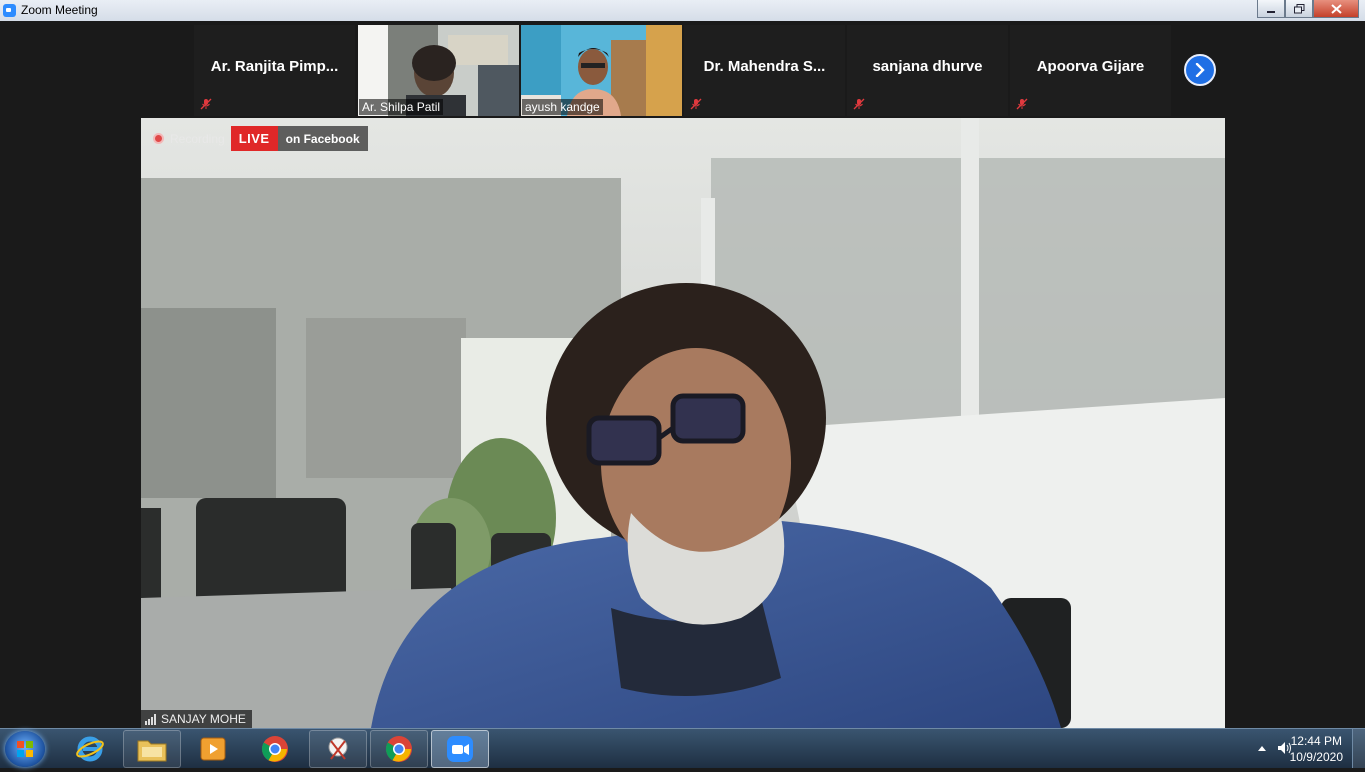  I want to click on taskbar: 12:44 PM 10/9/2020, so click(682, 748).